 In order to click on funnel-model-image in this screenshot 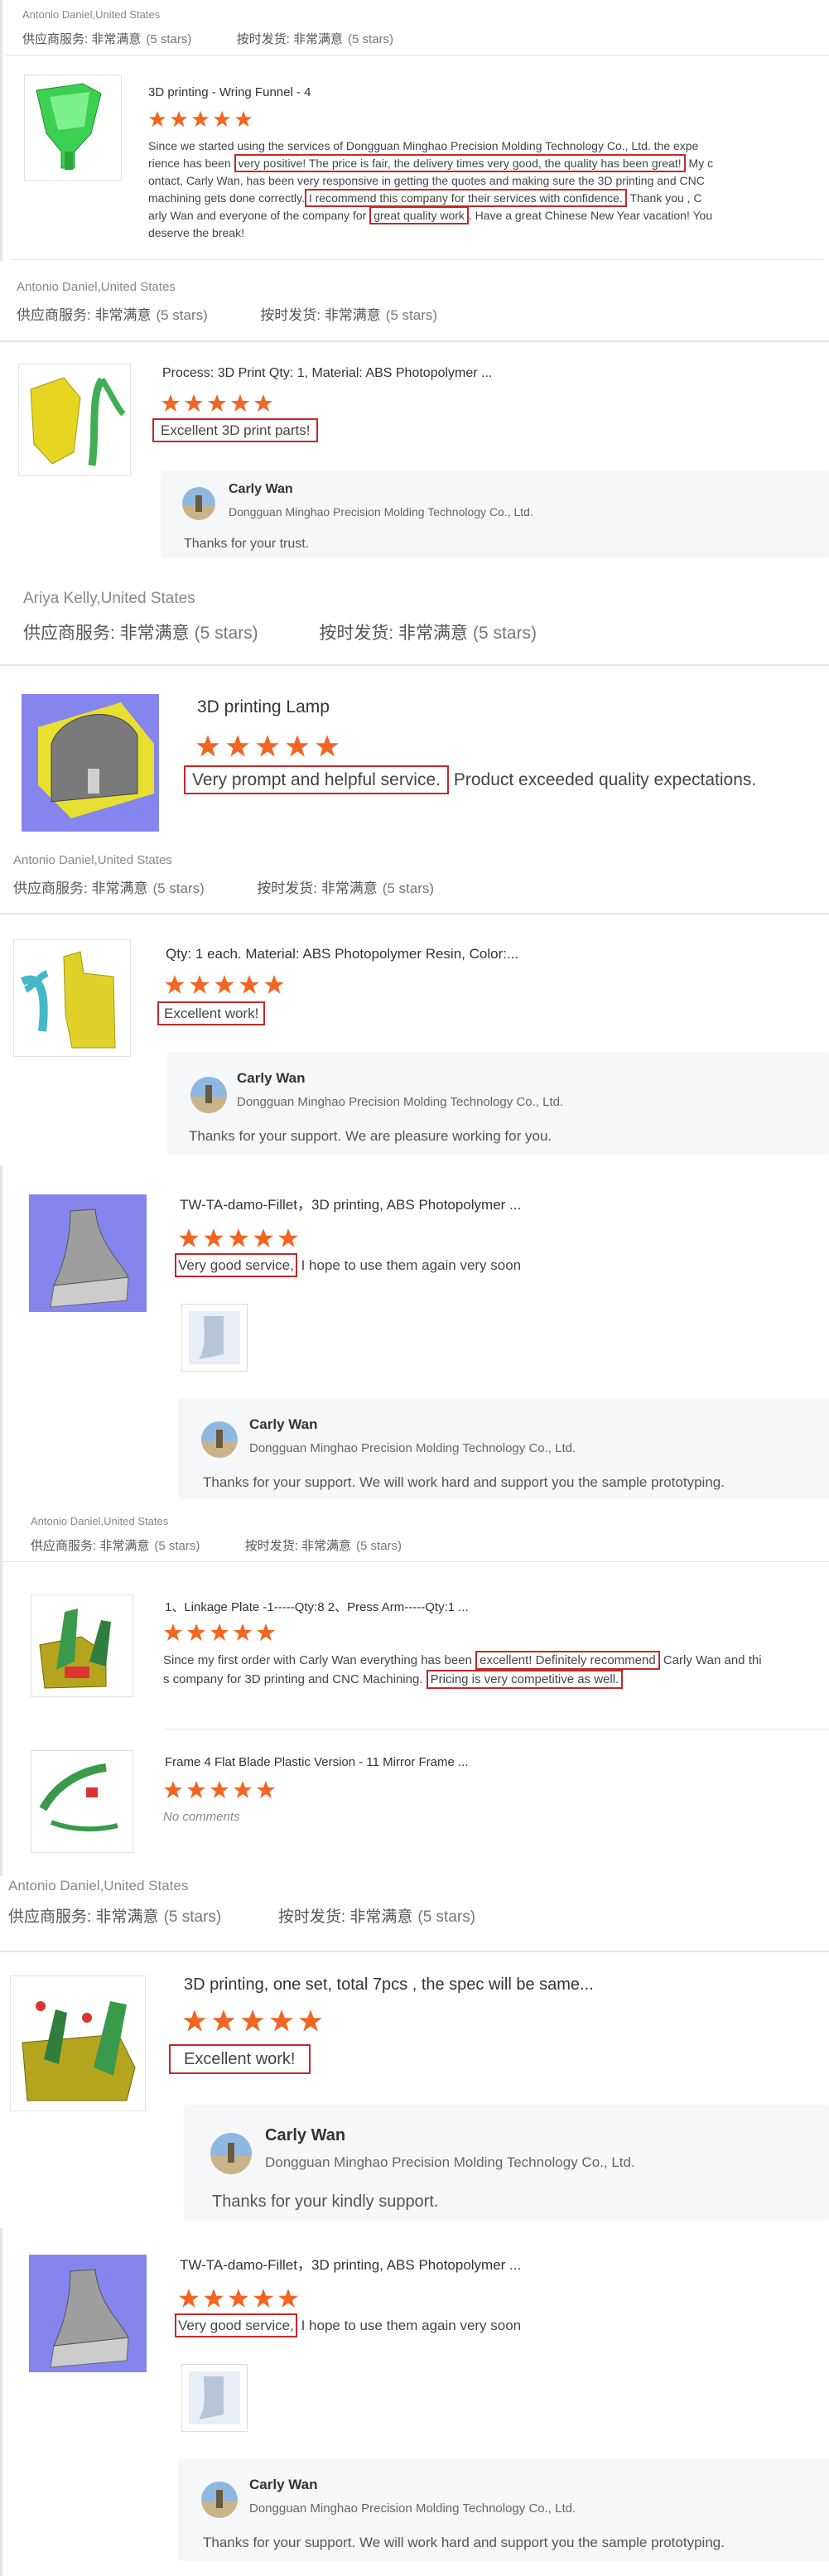, I will do `click(69, 126)`.